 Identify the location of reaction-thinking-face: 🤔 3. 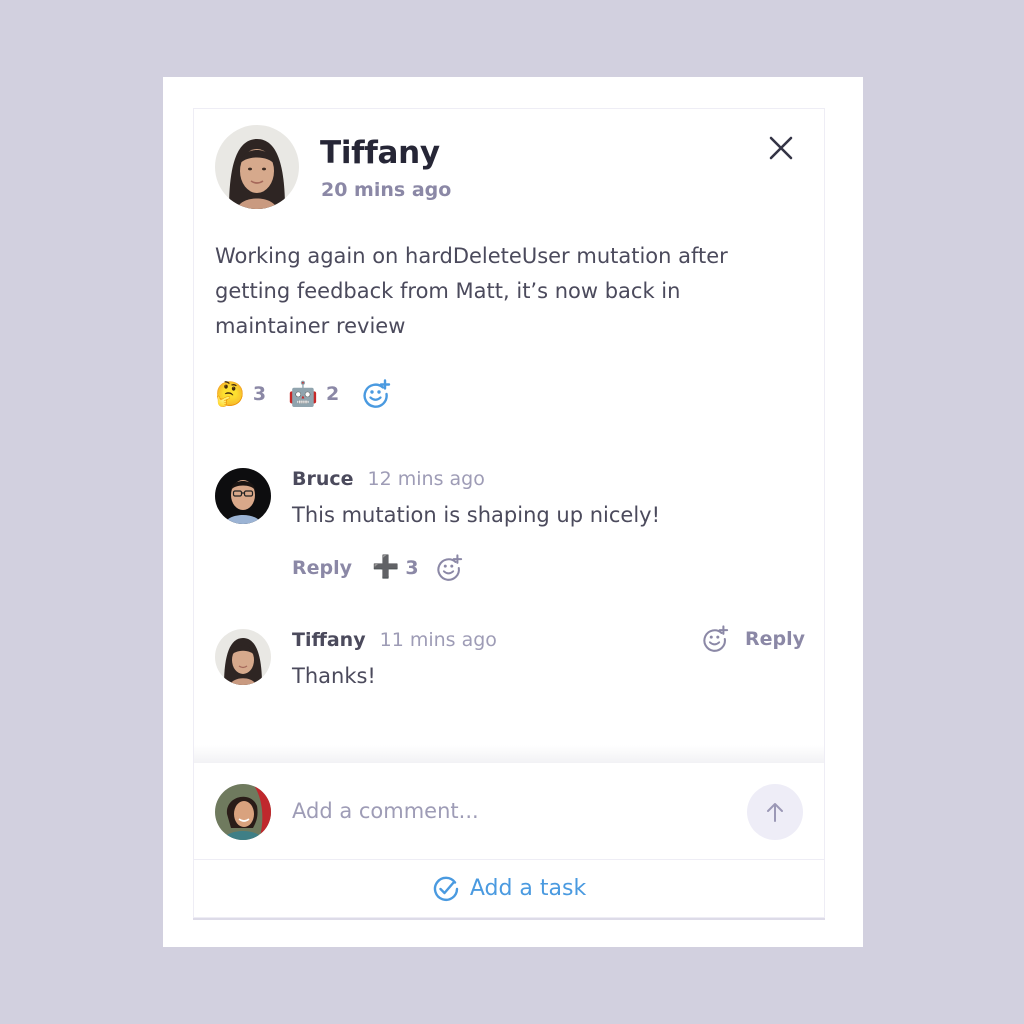
(240, 394).